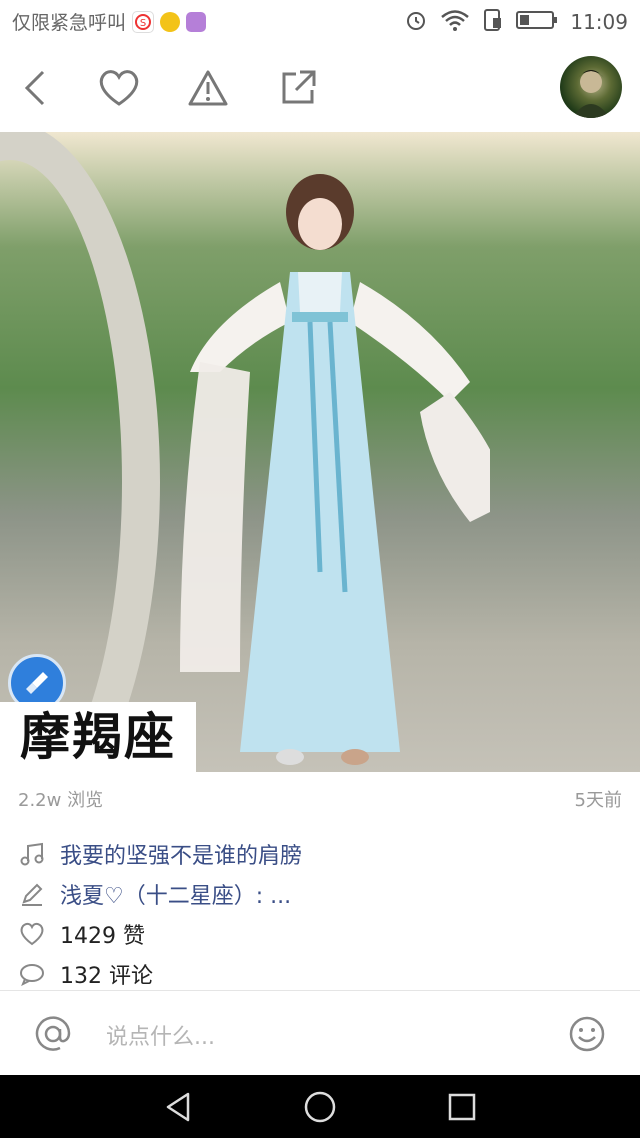 This screenshot has height=1138, width=640. I want to click on nav-home-icon, so click(320, 1107).